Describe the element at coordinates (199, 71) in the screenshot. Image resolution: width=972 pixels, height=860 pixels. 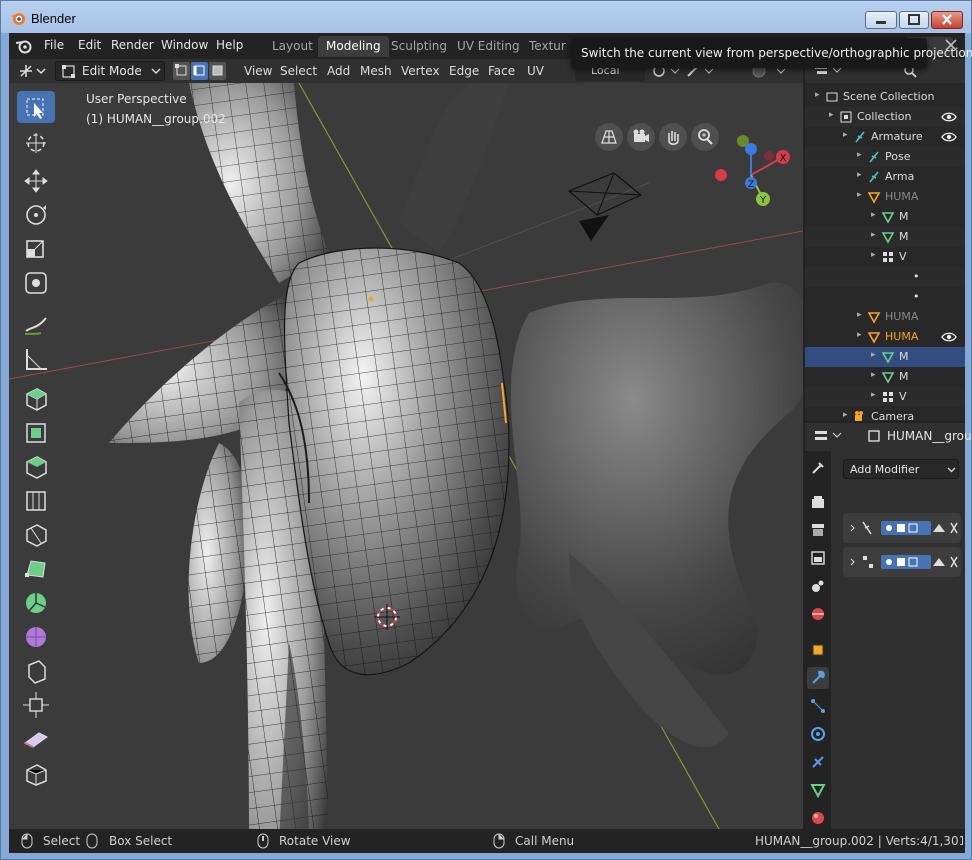
I see `edge-select-button` at that location.